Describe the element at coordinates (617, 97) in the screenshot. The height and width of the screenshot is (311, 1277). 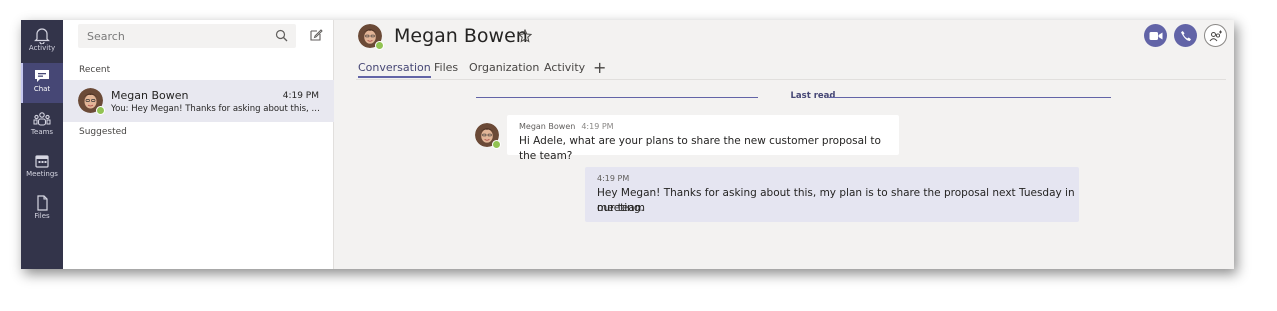
I see `last-read-divider-left` at that location.